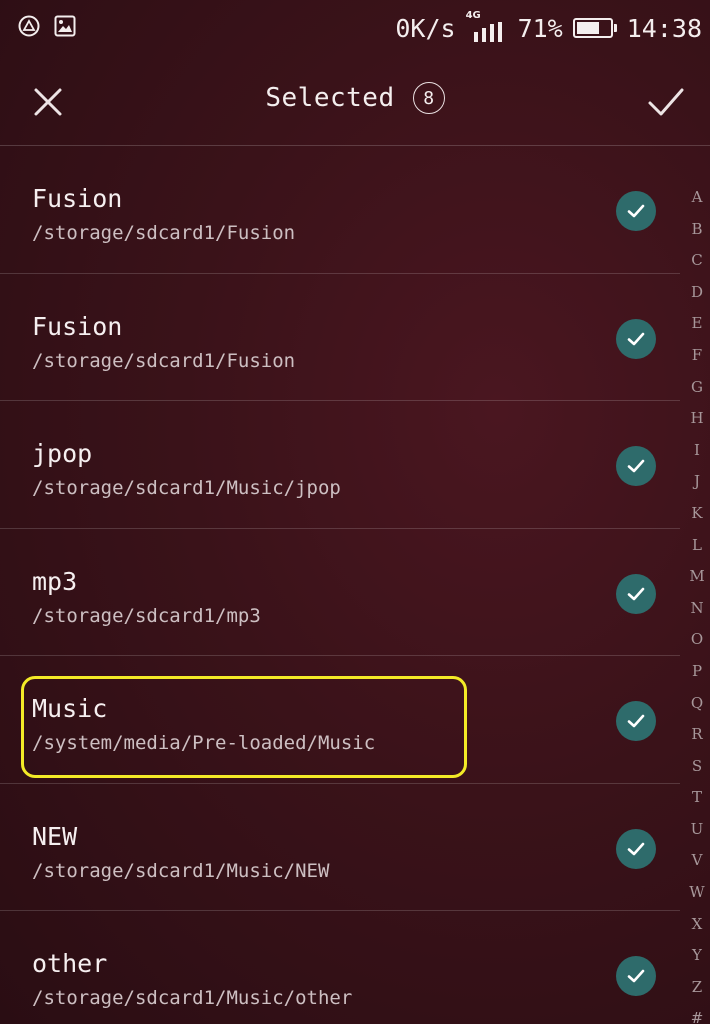 The image size is (710, 1024). Describe the element at coordinates (697, 388) in the screenshot. I see `index-letter: G` at that location.